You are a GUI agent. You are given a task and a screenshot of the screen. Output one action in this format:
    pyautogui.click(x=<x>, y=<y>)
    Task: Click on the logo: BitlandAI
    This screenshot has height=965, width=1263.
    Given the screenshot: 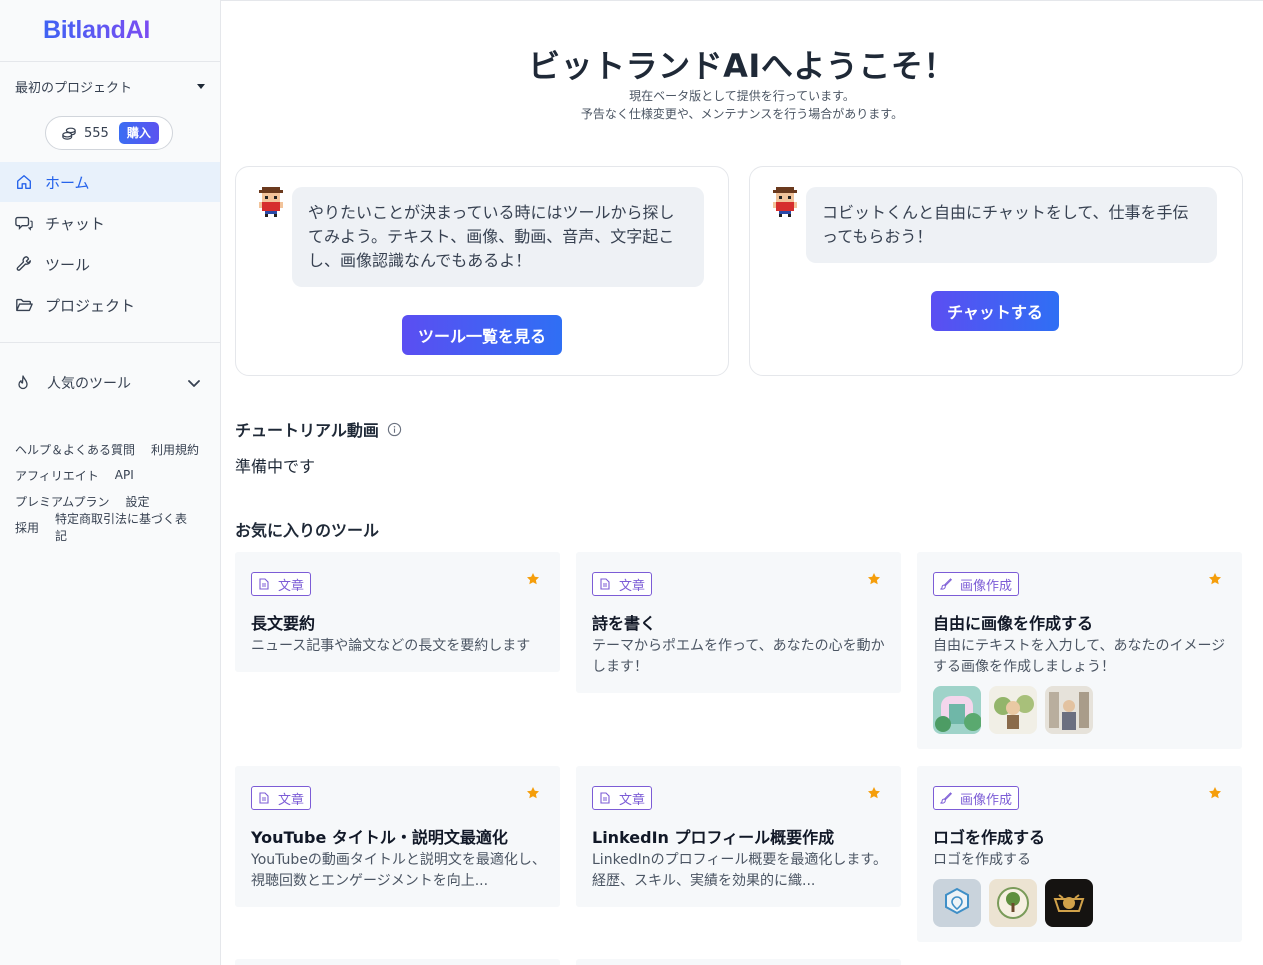 What is the action you would take?
    pyautogui.click(x=96, y=30)
    